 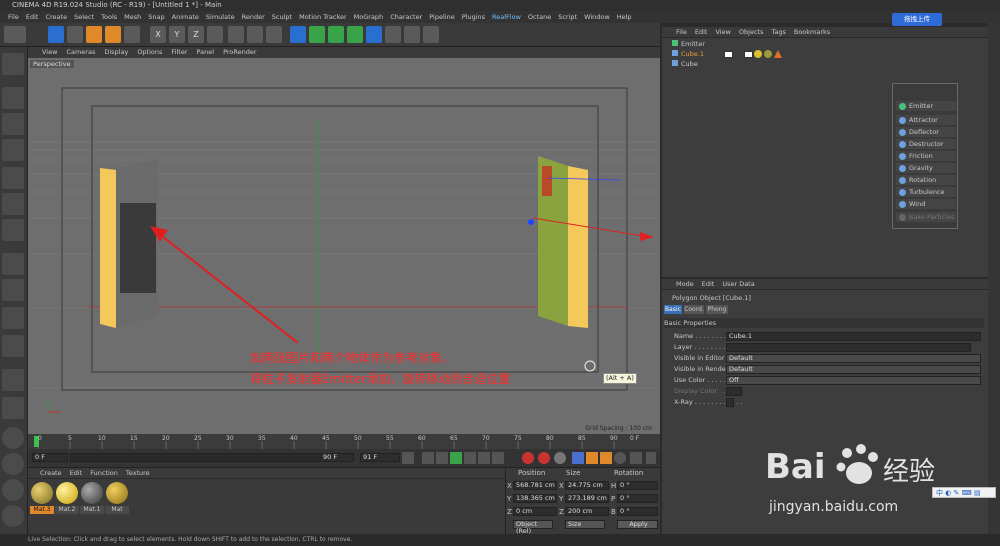 I want to click on menu-select: Select, so click(x=84, y=17).